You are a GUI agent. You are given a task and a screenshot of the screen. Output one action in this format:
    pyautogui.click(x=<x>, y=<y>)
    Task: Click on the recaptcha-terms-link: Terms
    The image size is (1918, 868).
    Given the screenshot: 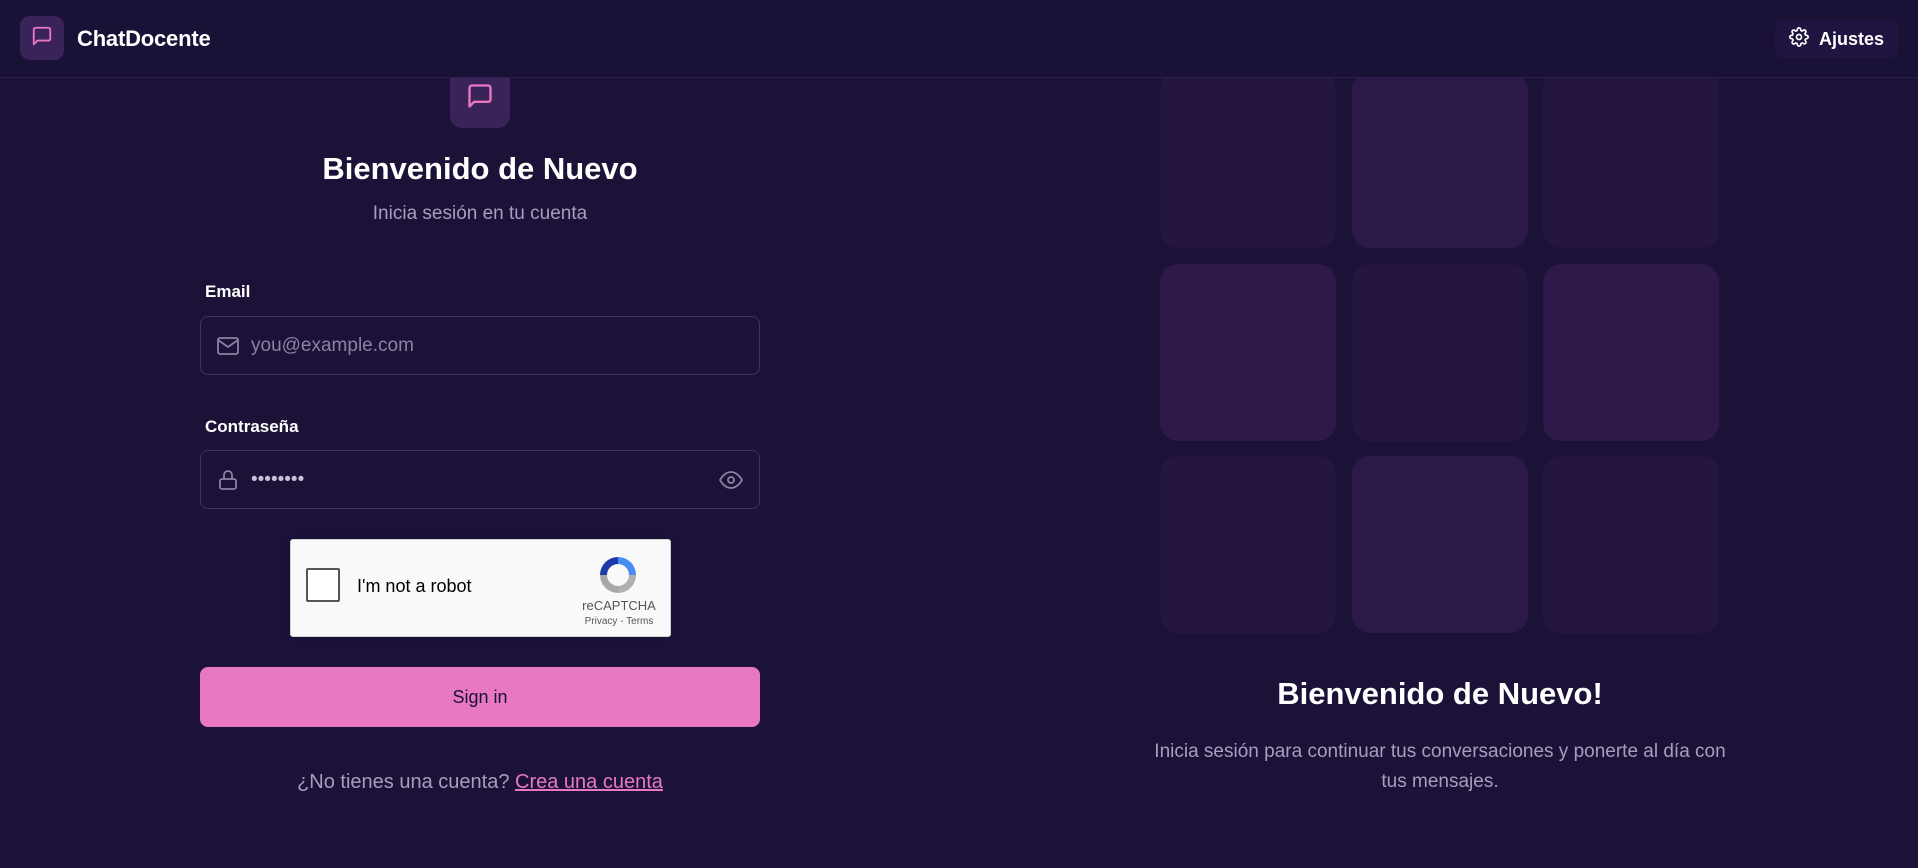 What is the action you would take?
    pyautogui.click(x=639, y=621)
    